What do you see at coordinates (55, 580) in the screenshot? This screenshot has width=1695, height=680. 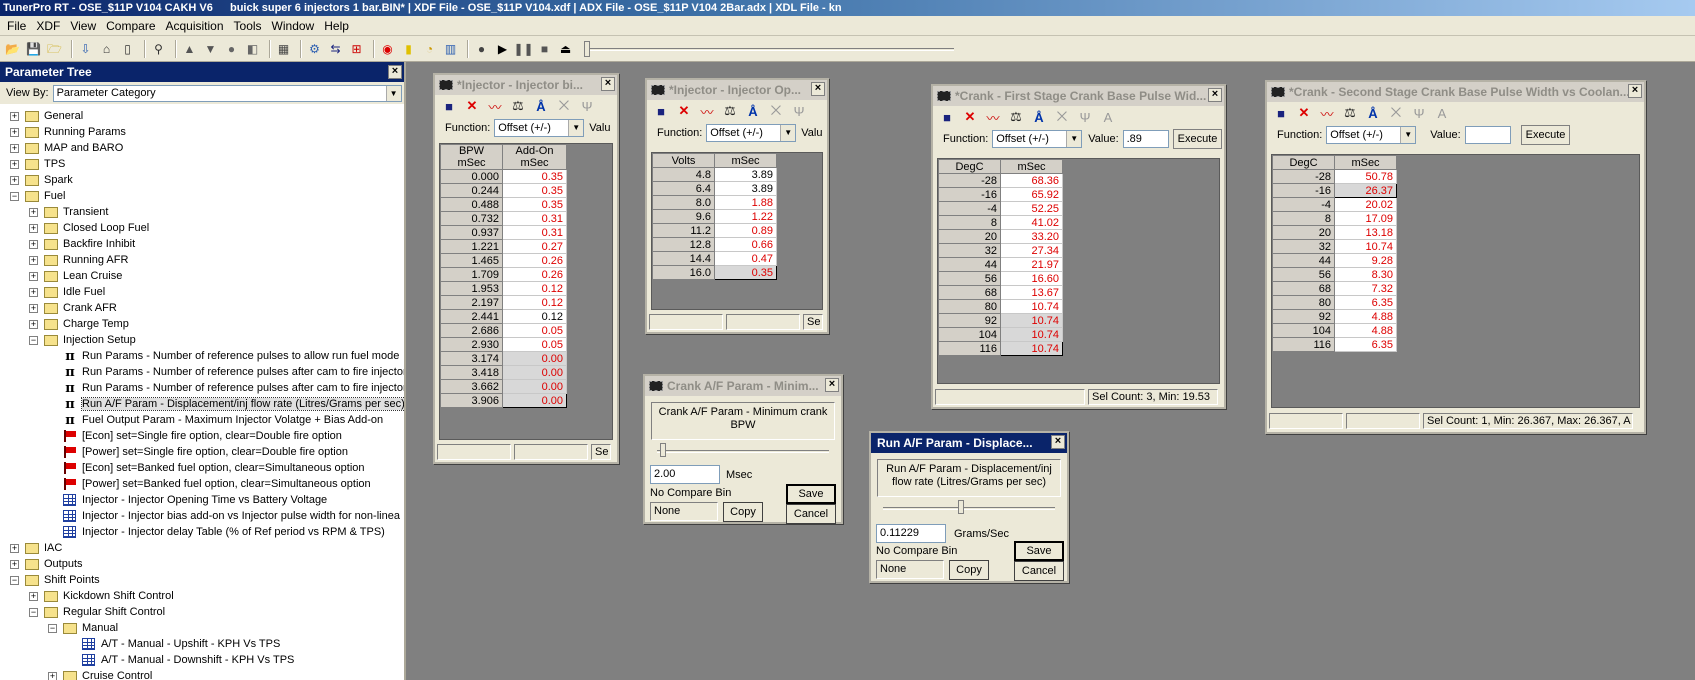 I see `tree-item: − Shift Points` at bounding box center [55, 580].